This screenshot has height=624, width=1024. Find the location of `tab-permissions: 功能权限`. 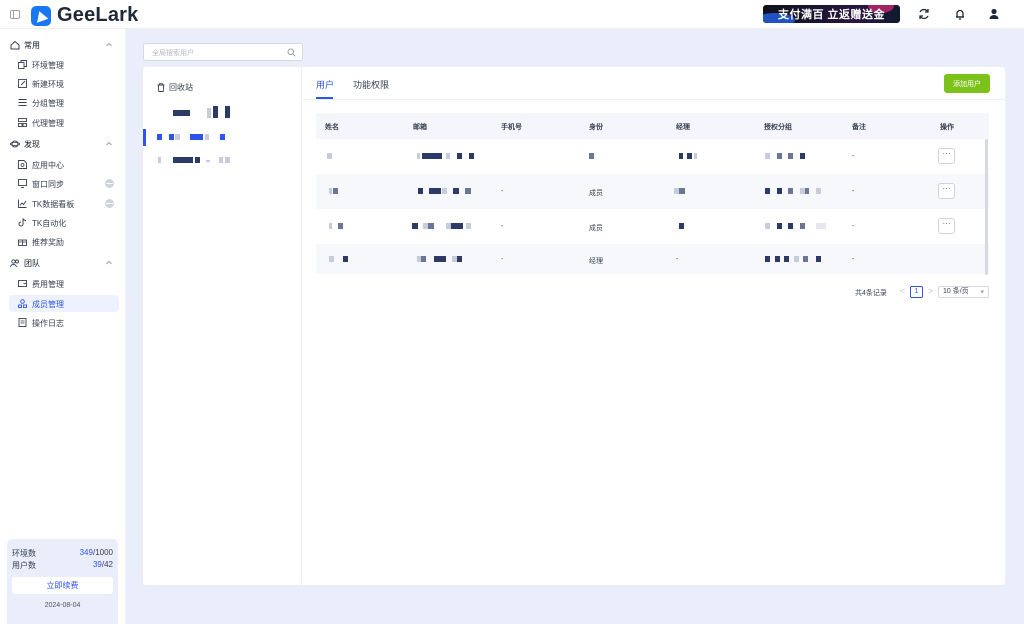

tab-permissions: 功能权限 is located at coordinates (371, 84).